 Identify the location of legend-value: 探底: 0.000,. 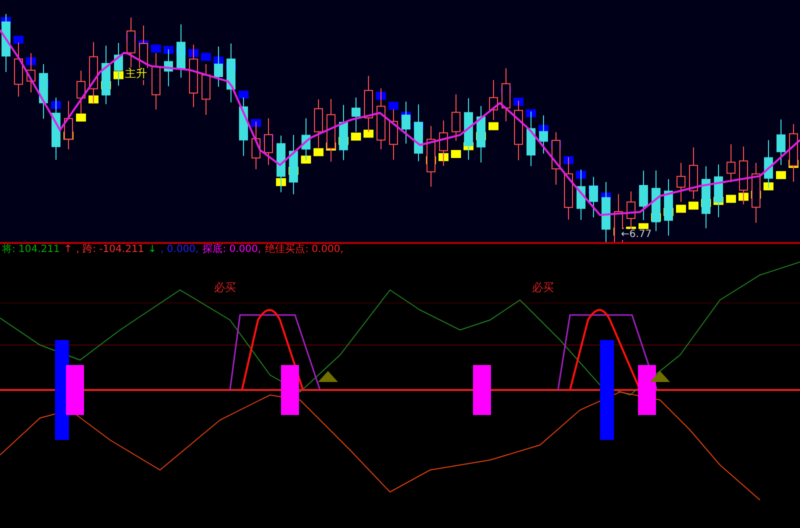
(232, 250).